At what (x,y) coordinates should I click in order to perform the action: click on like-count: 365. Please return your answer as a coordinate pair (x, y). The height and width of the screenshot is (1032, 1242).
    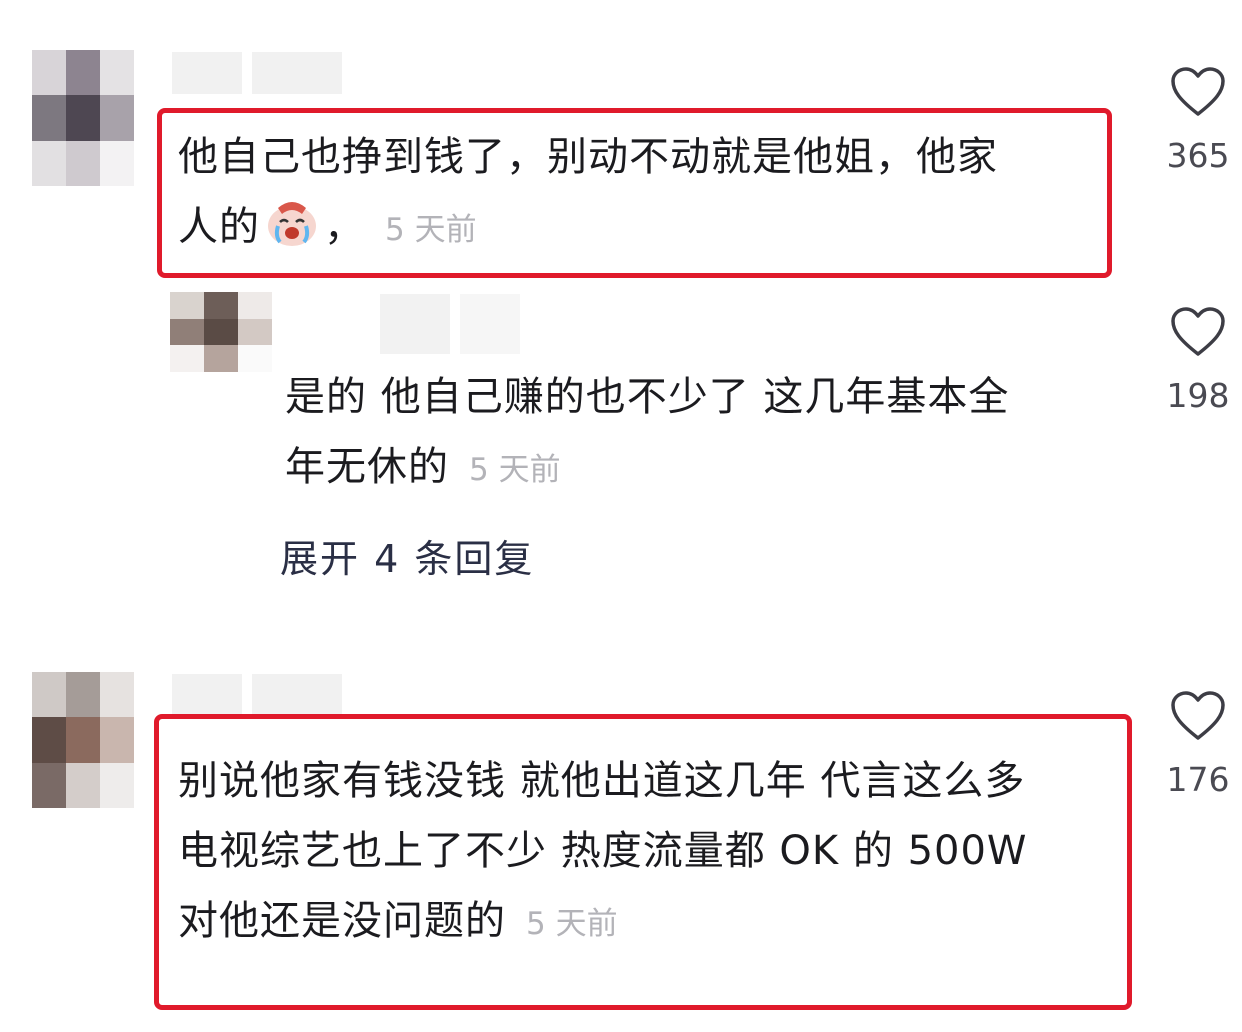
    Looking at the image, I should click on (1198, 155).